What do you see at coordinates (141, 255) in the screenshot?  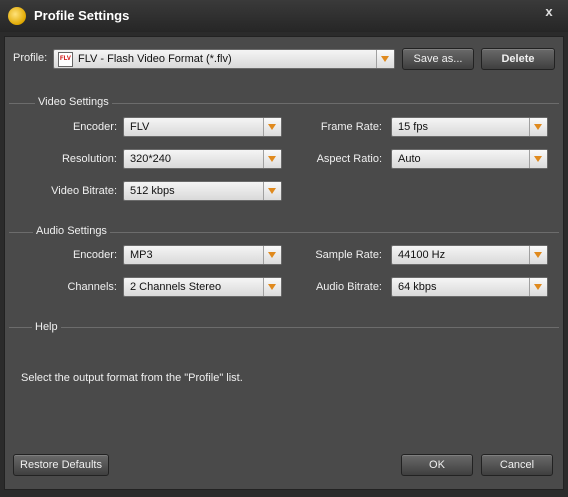 I see `audio-encoder-value: MP3` at bounding box center [141, 255].